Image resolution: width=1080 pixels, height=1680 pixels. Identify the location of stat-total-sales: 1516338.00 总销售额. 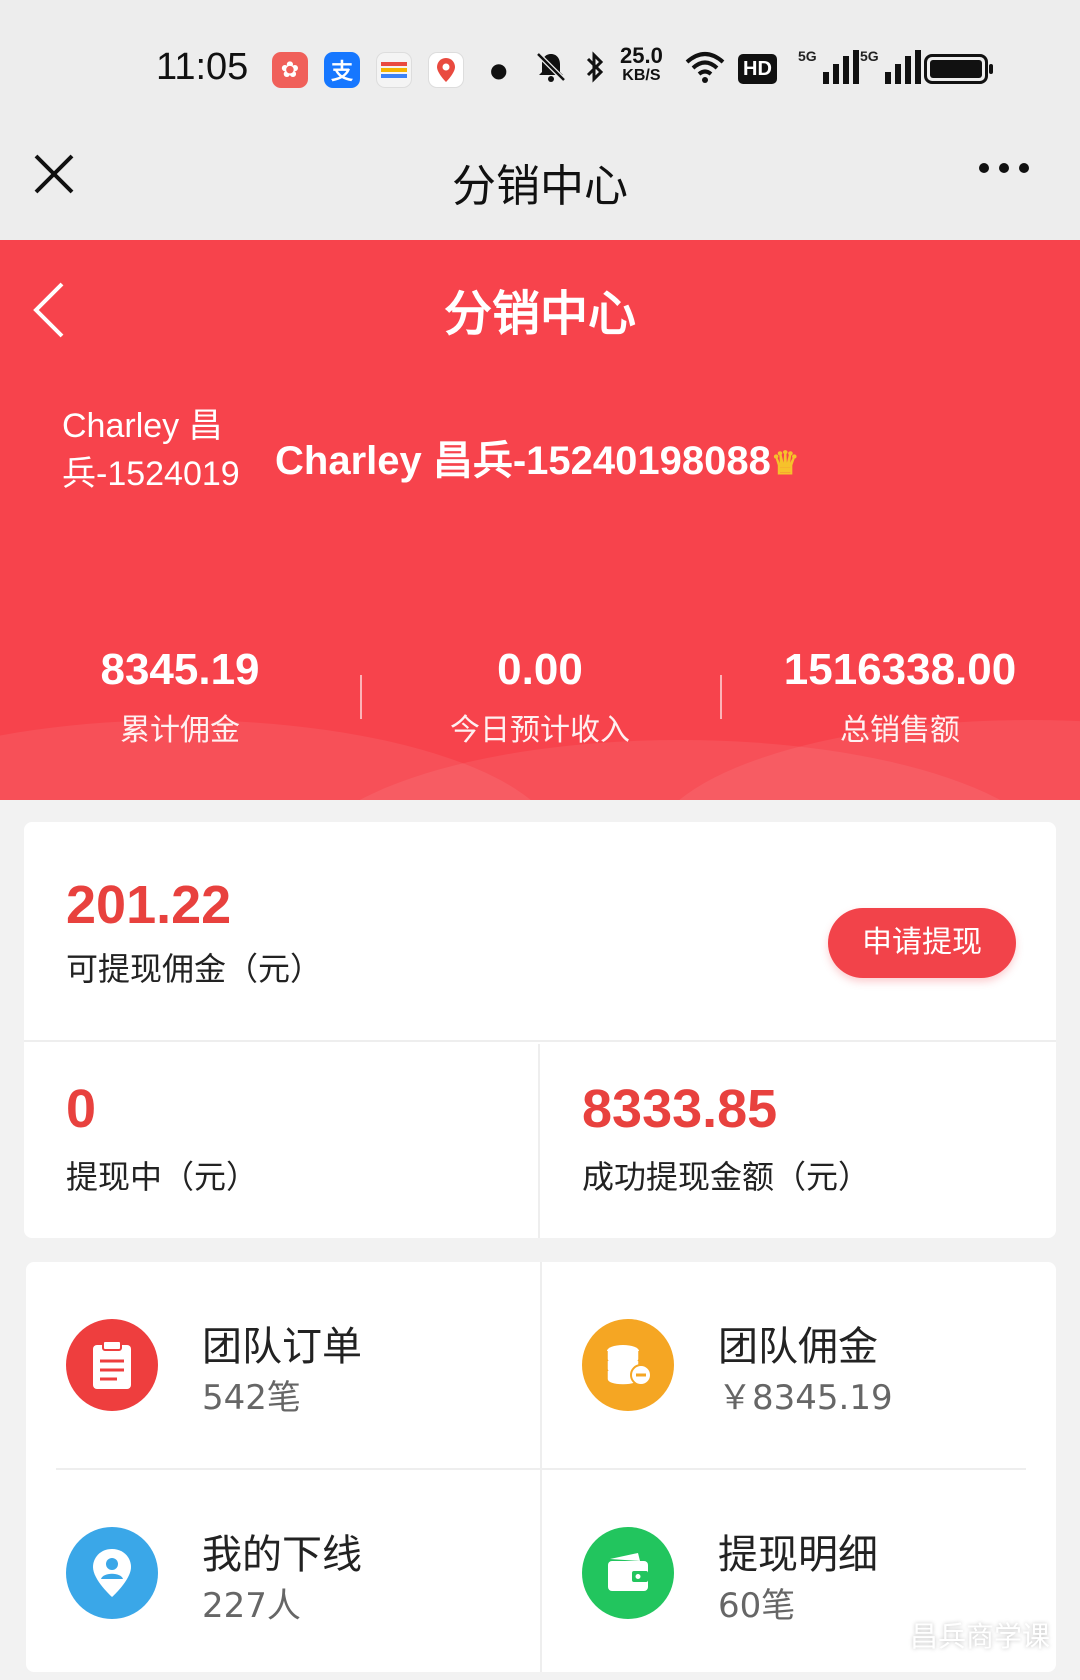
(900, 697).